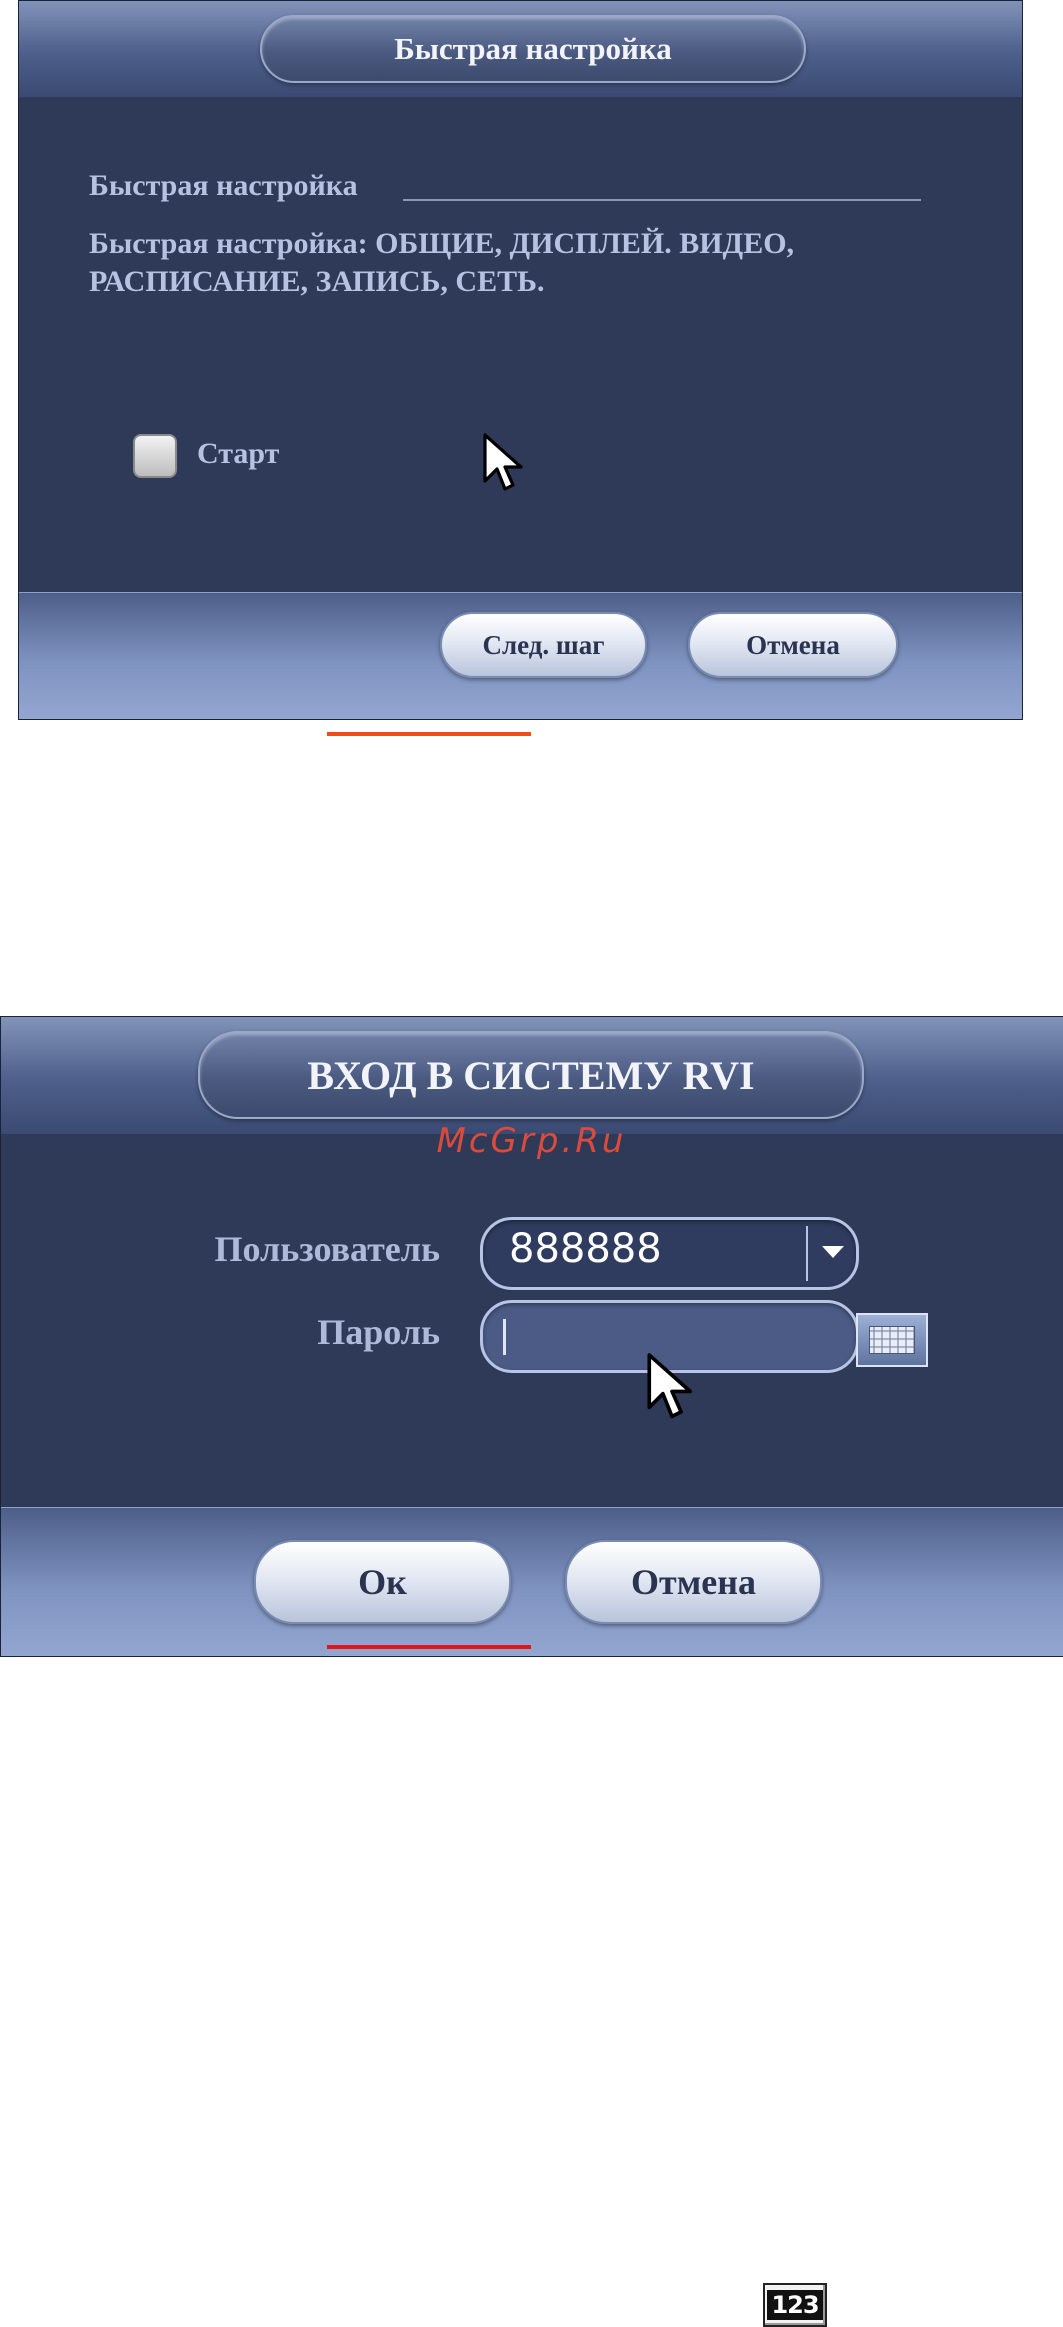 The image size is (1063, 2327). I want to click on numeric-keyboard-text: 123, so click(795, 2305).